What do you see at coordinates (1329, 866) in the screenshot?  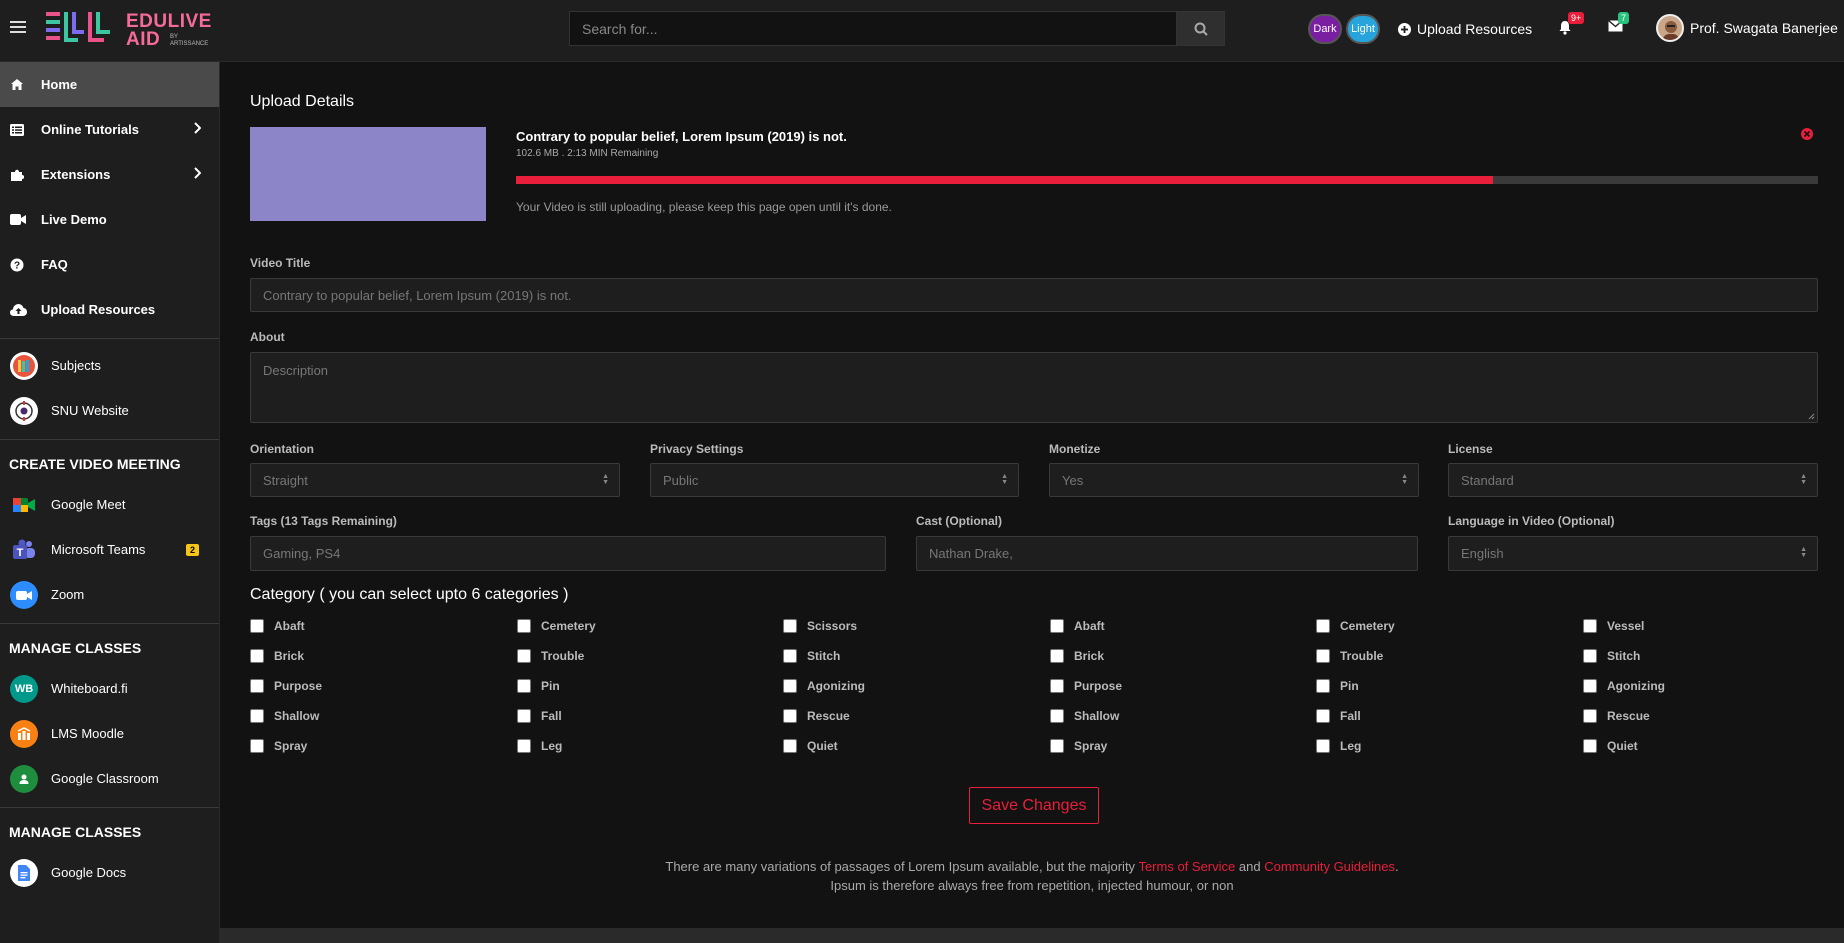 I see `guidelines-link: Community Guidelines` at bounding box center [1329, 866].